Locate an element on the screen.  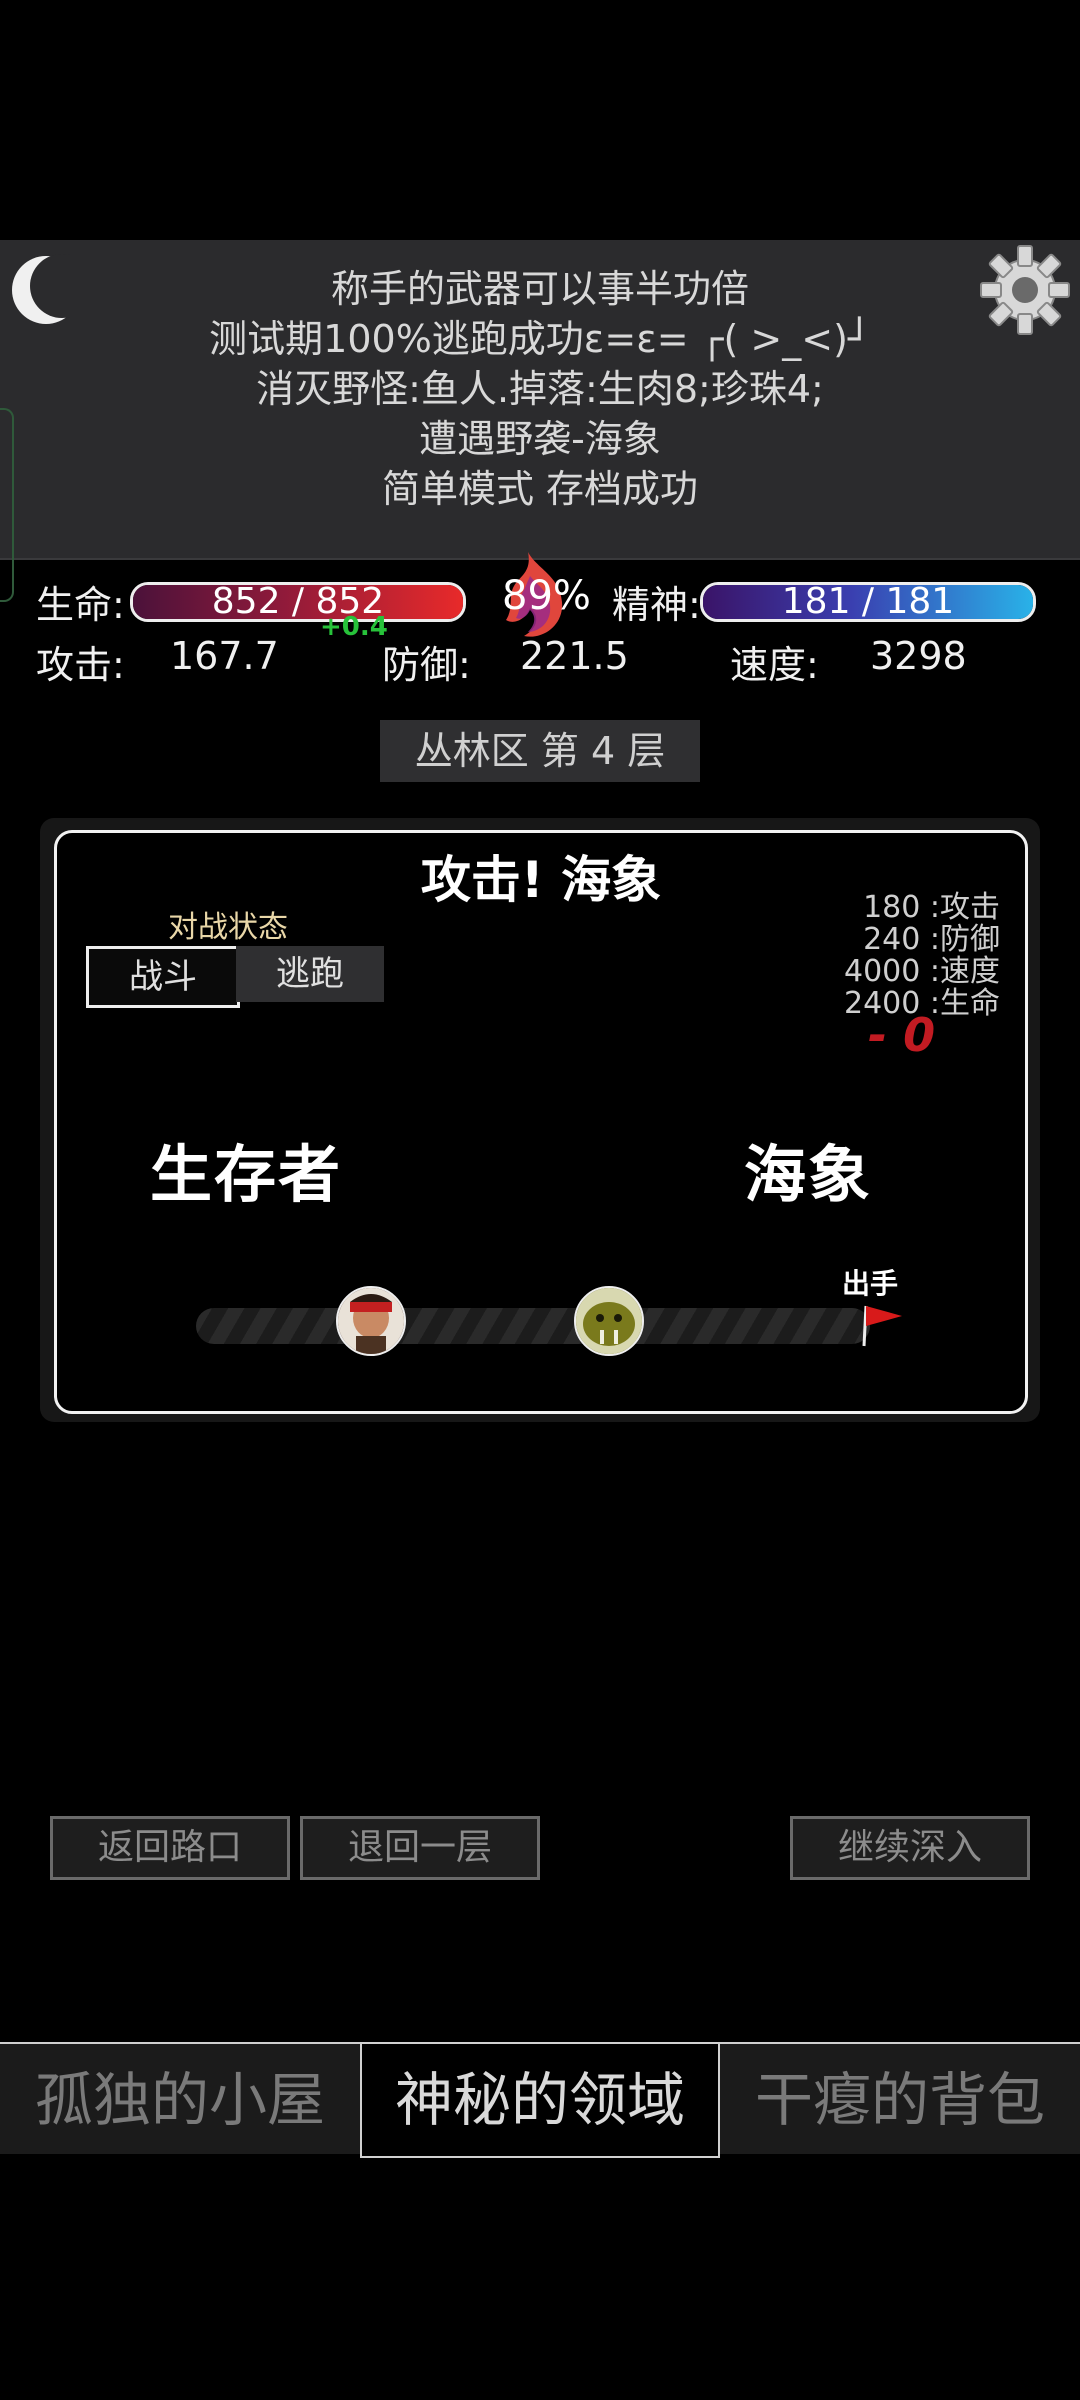
enemy-defense: 240 :防御 is located at coordinates (931, 939).